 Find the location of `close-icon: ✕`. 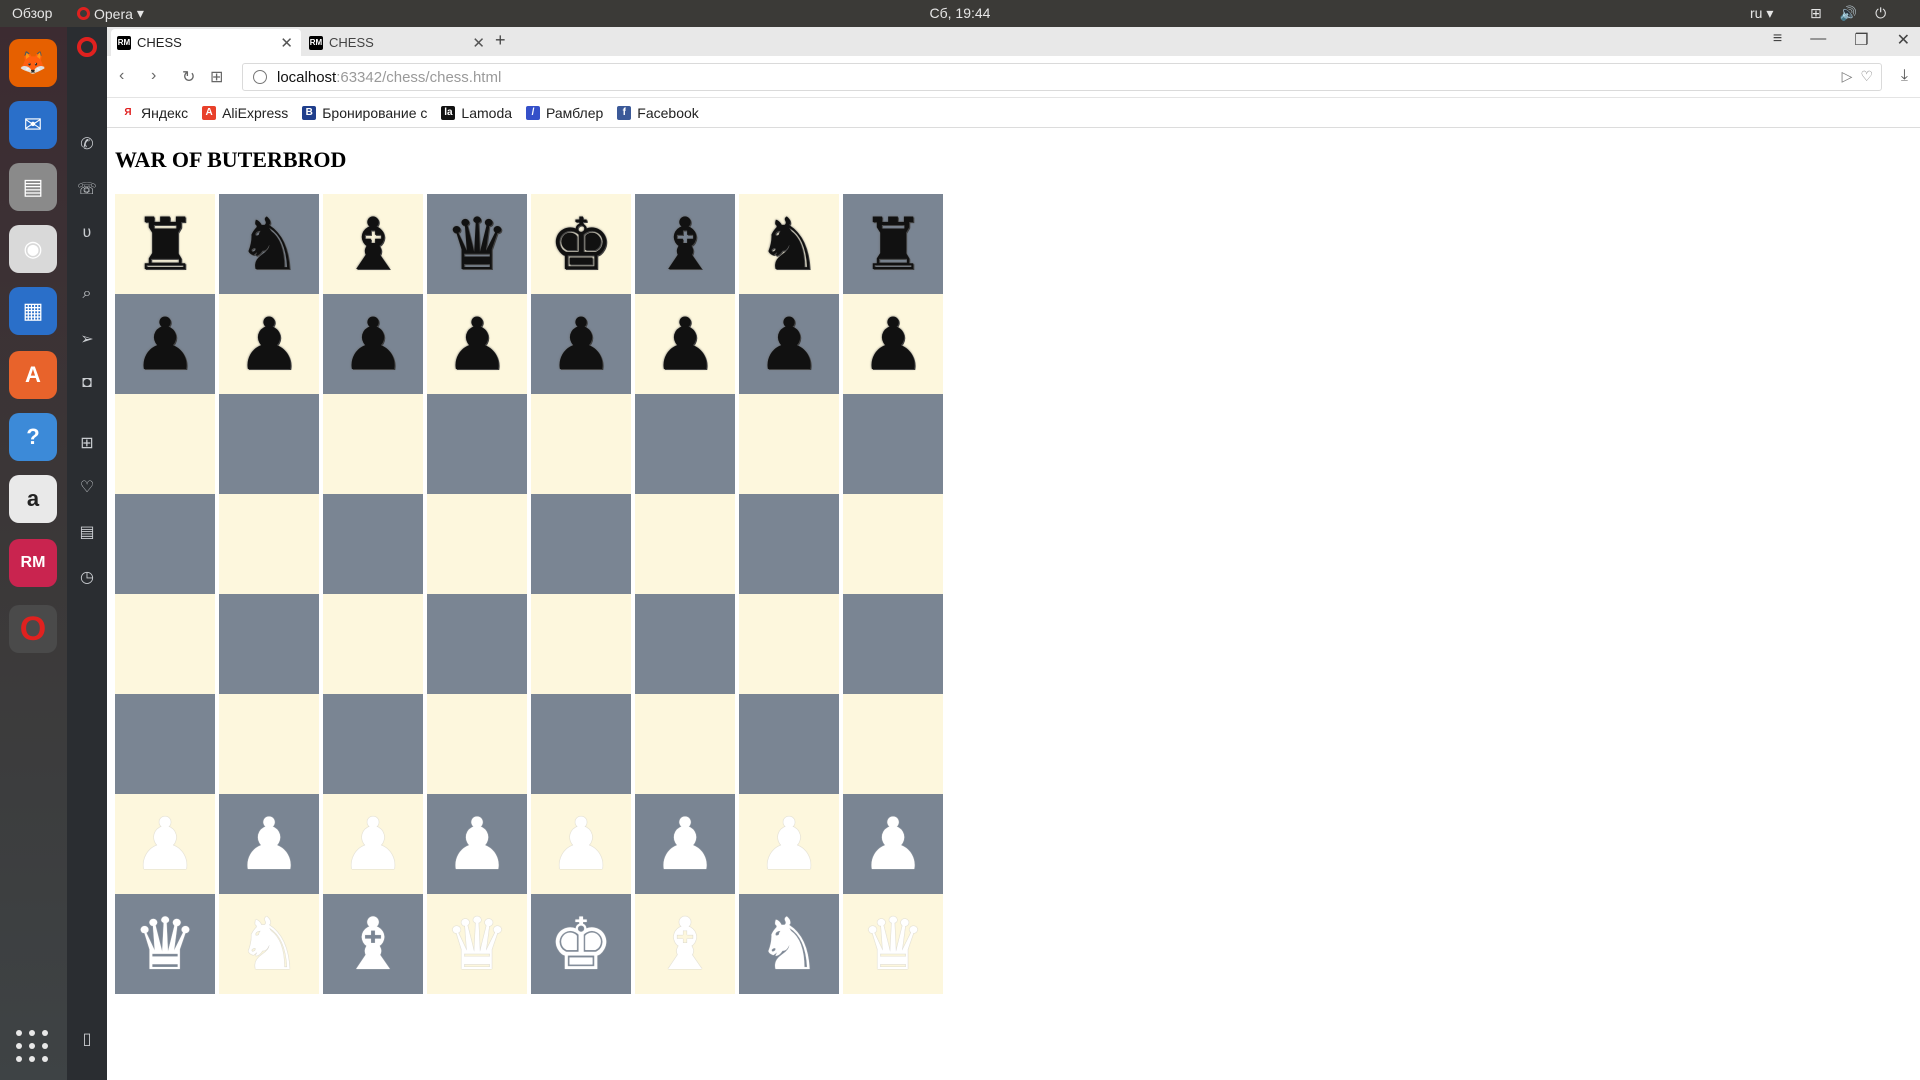

close-icon: ✕ is located at coordinates (478, 43).